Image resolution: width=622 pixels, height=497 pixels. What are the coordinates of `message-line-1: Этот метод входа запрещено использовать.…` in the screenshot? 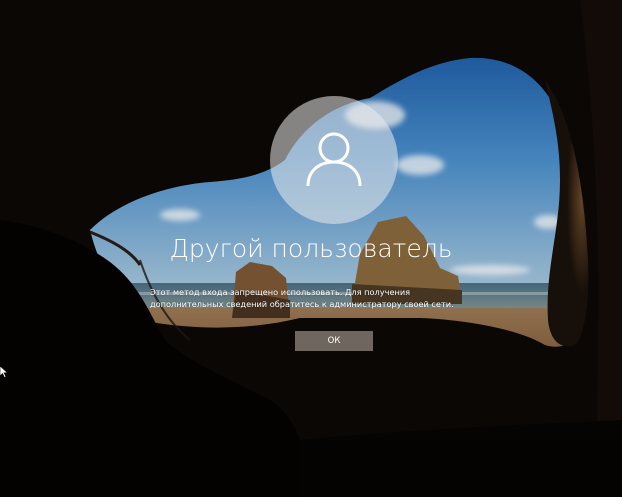 It's located at (280, 292).